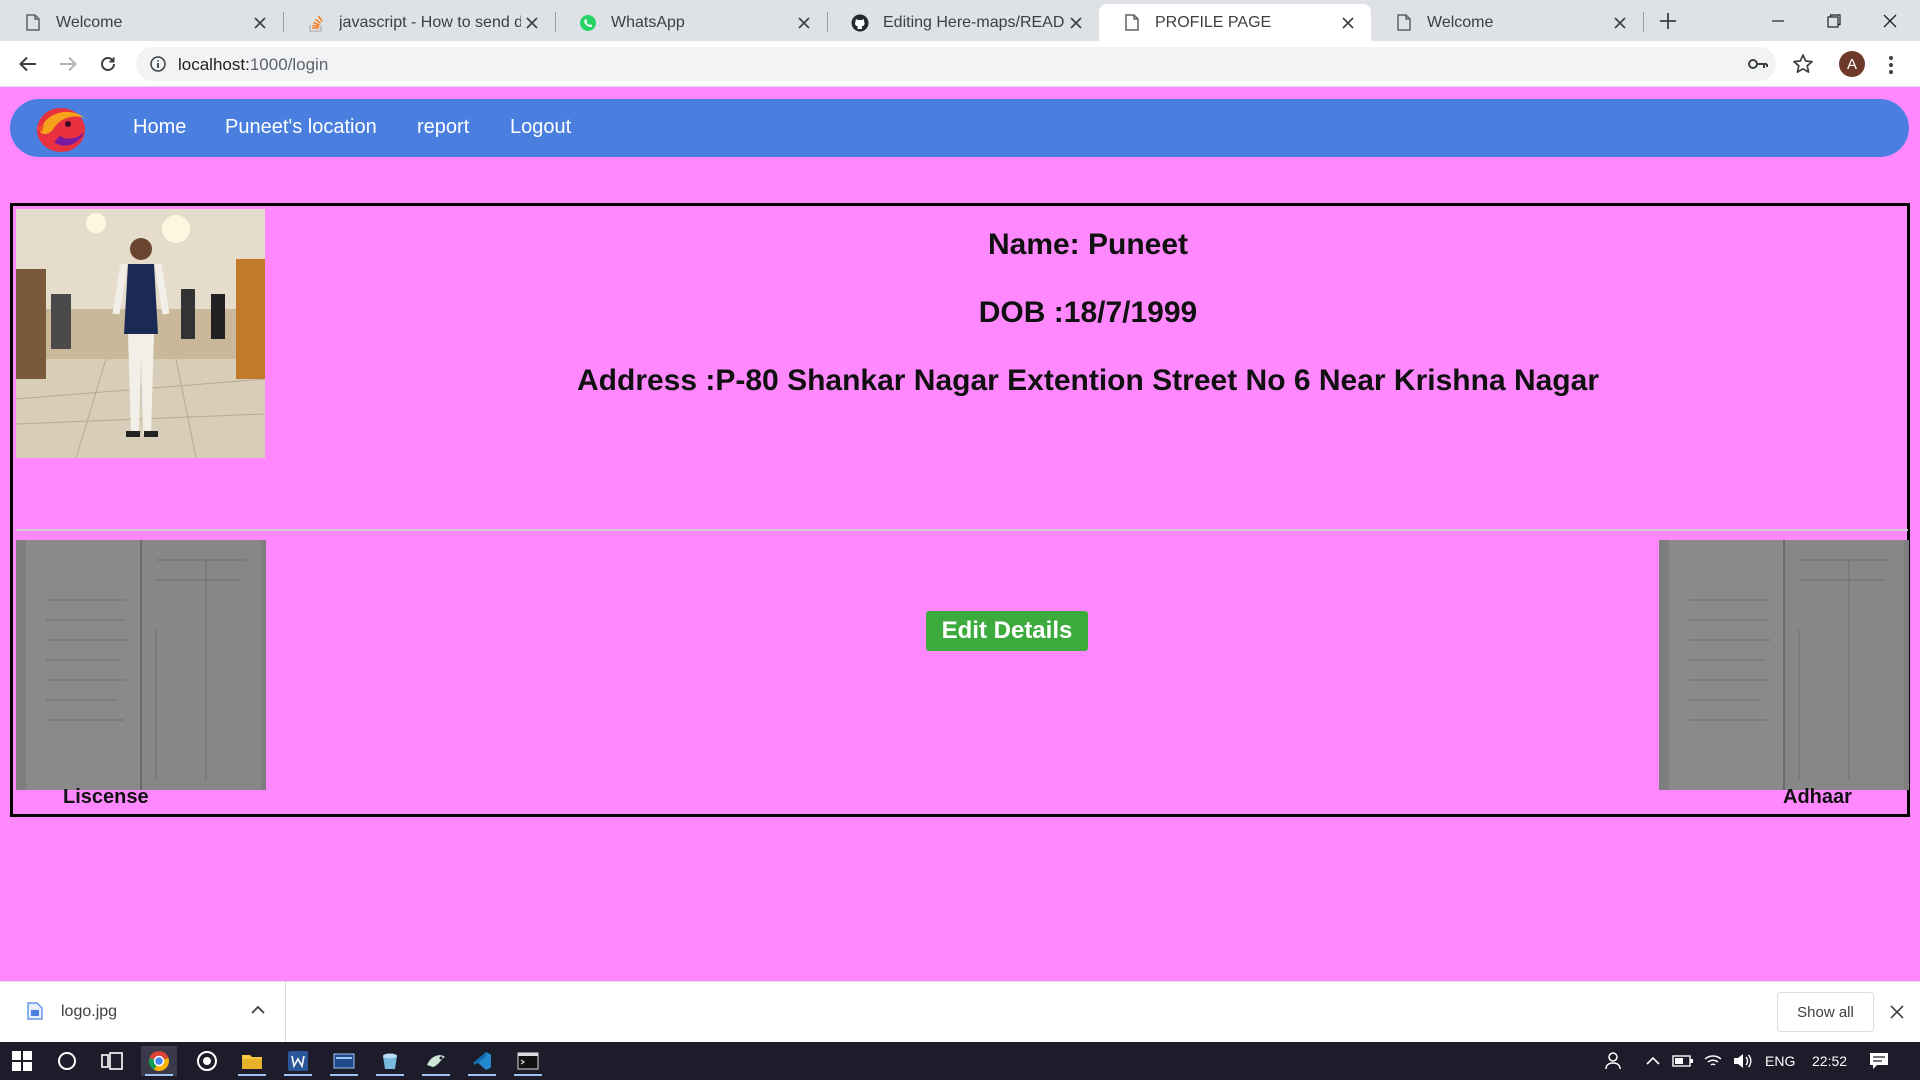 This screenshot has width=1920, height=1080. I want to click on people-icon, so click(1615, 1061).